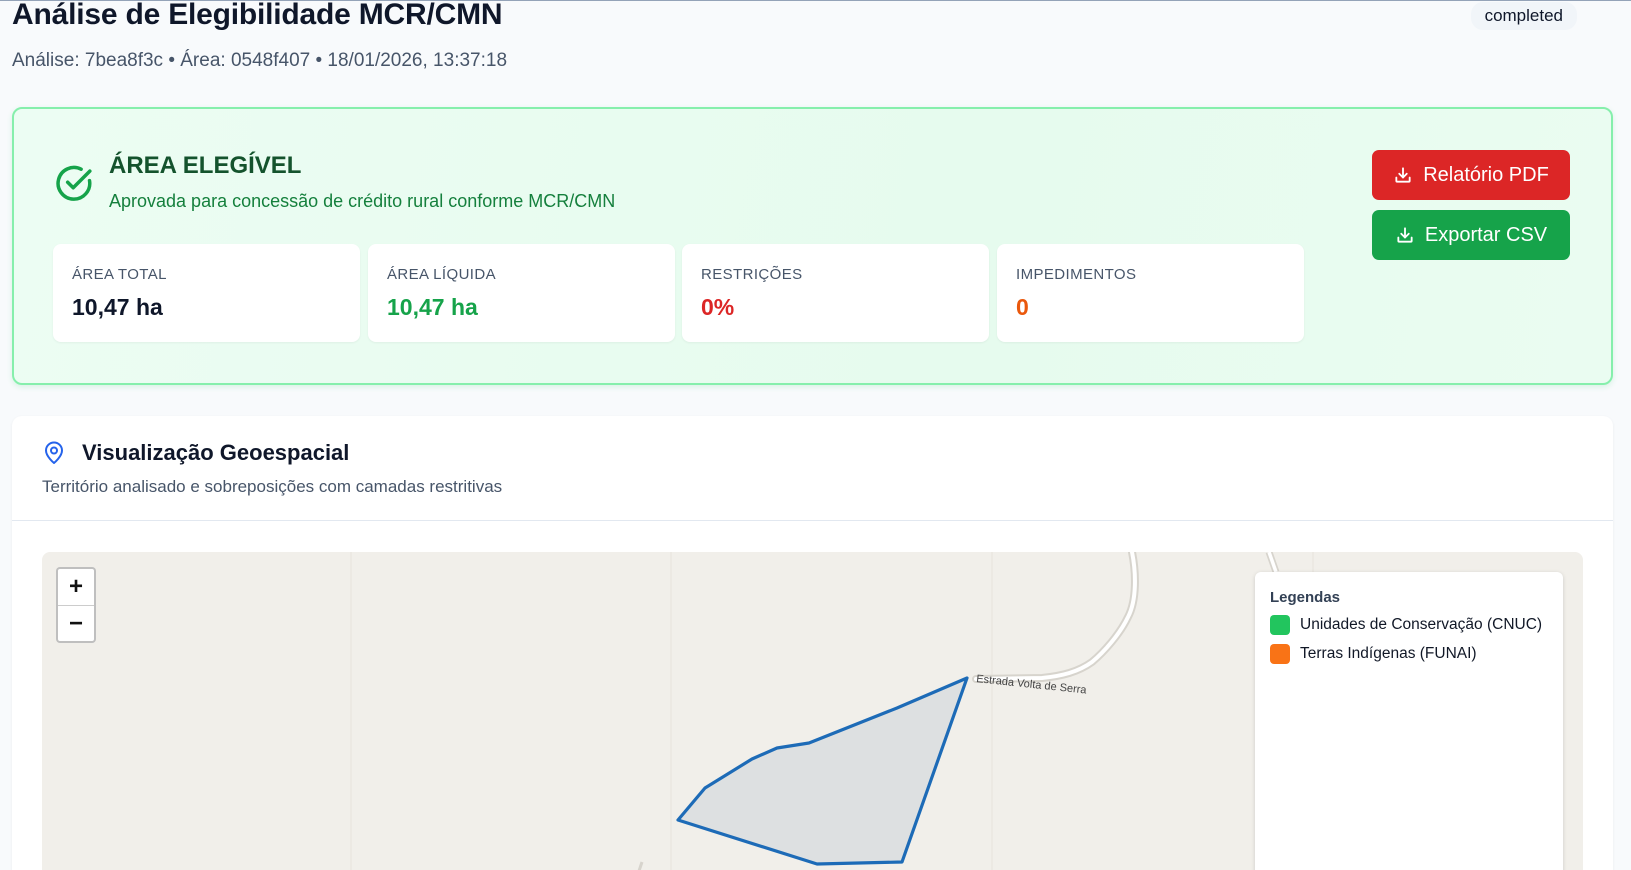 Image resolution: width=1631 pixels, height=870 pixels. Describe the element at coordinates (521, 293) in the screenshot. I see `stat-card-area-liquida: ÁREA LÍQUIDA 10,47 ha` at that location.